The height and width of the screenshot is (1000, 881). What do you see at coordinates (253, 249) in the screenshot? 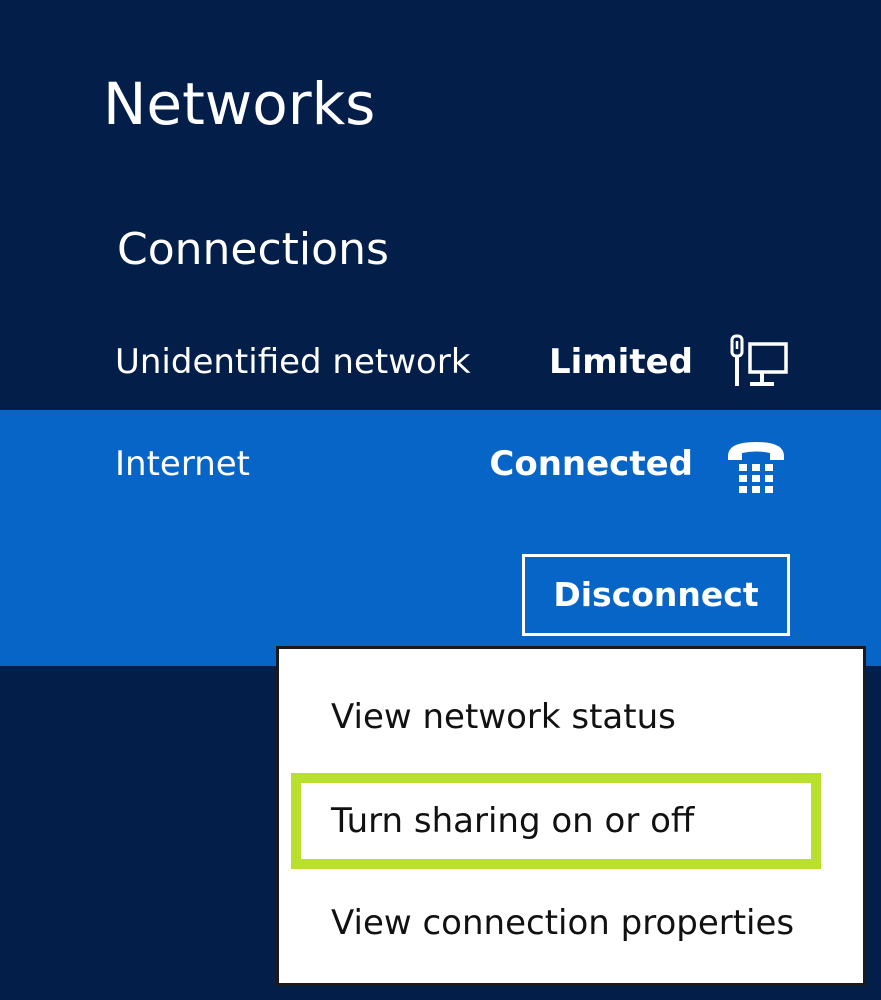
I see `section-title-connections: Connections` at bounding box center [253, 249].